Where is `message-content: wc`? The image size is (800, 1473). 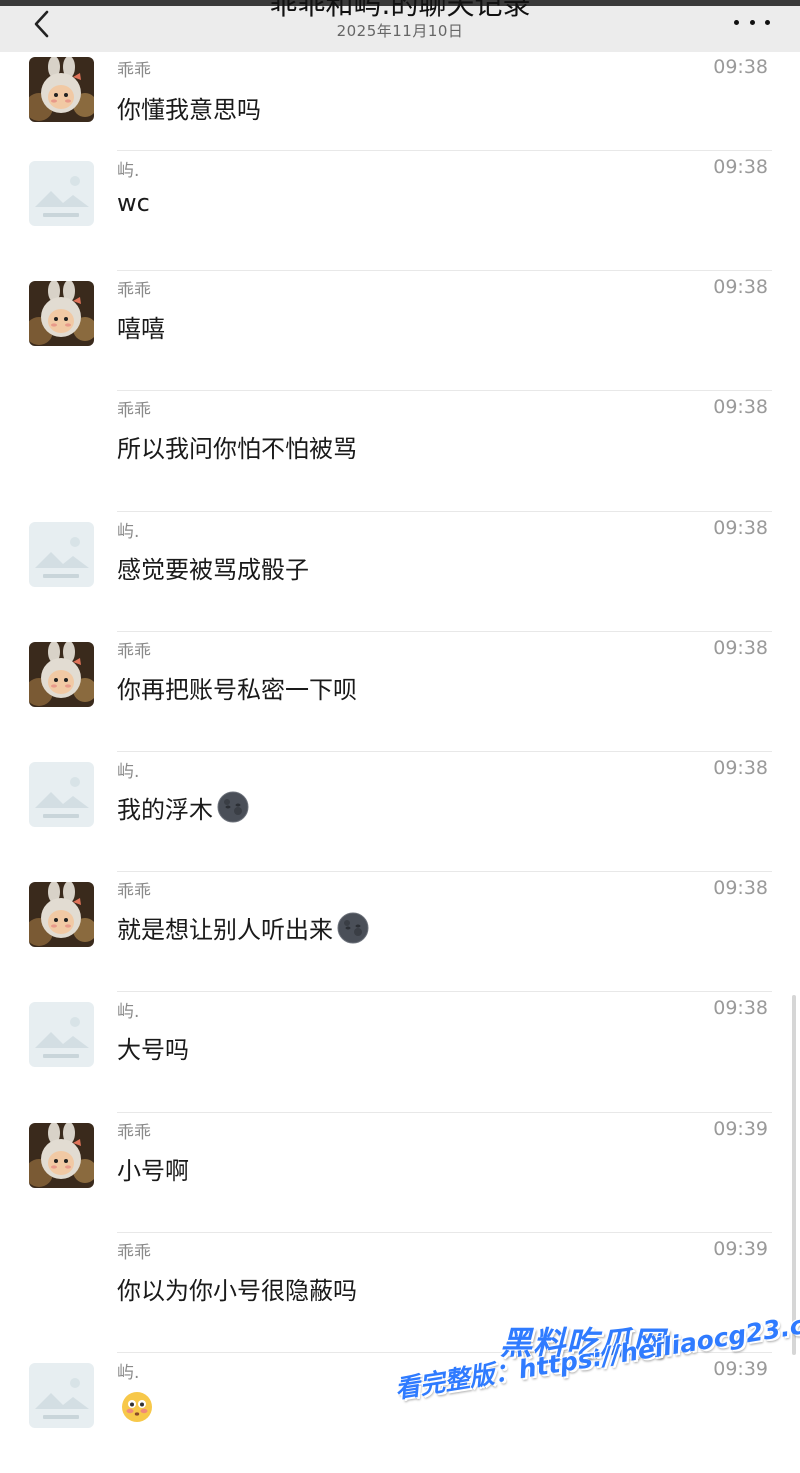 message-content: wc is located at coordinates (133, 203).